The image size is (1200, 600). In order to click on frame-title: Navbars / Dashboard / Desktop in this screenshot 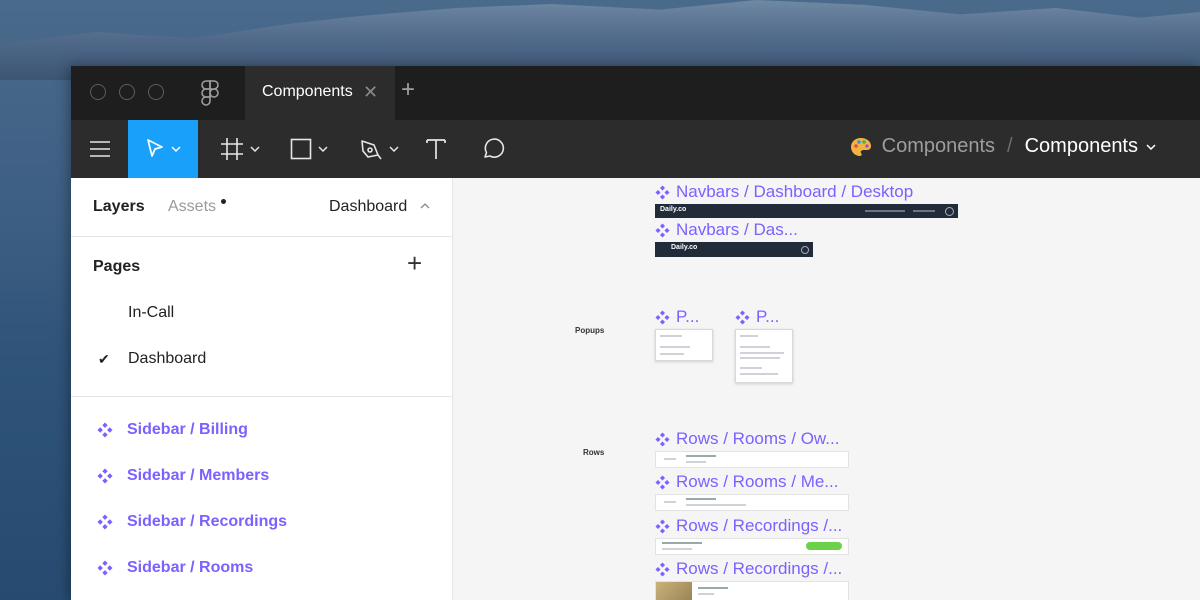, I will do `click(784, 192)`.